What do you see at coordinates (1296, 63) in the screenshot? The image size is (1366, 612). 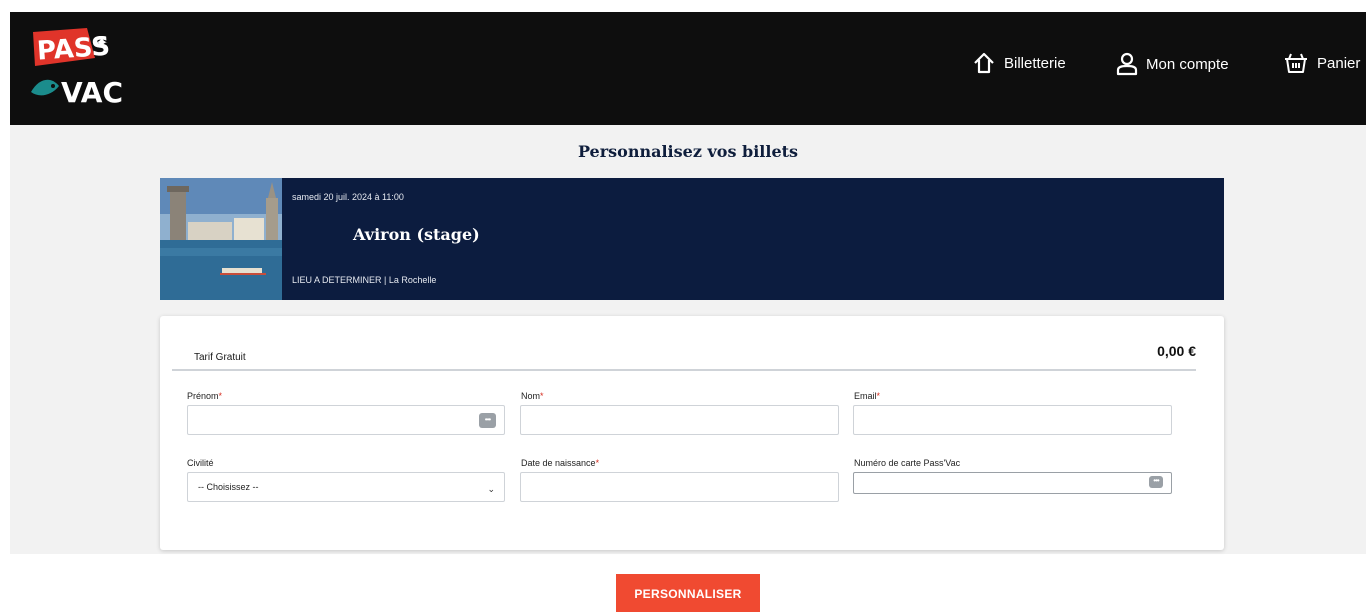 I see `basket-icon` at bounding box center [1296, 63].